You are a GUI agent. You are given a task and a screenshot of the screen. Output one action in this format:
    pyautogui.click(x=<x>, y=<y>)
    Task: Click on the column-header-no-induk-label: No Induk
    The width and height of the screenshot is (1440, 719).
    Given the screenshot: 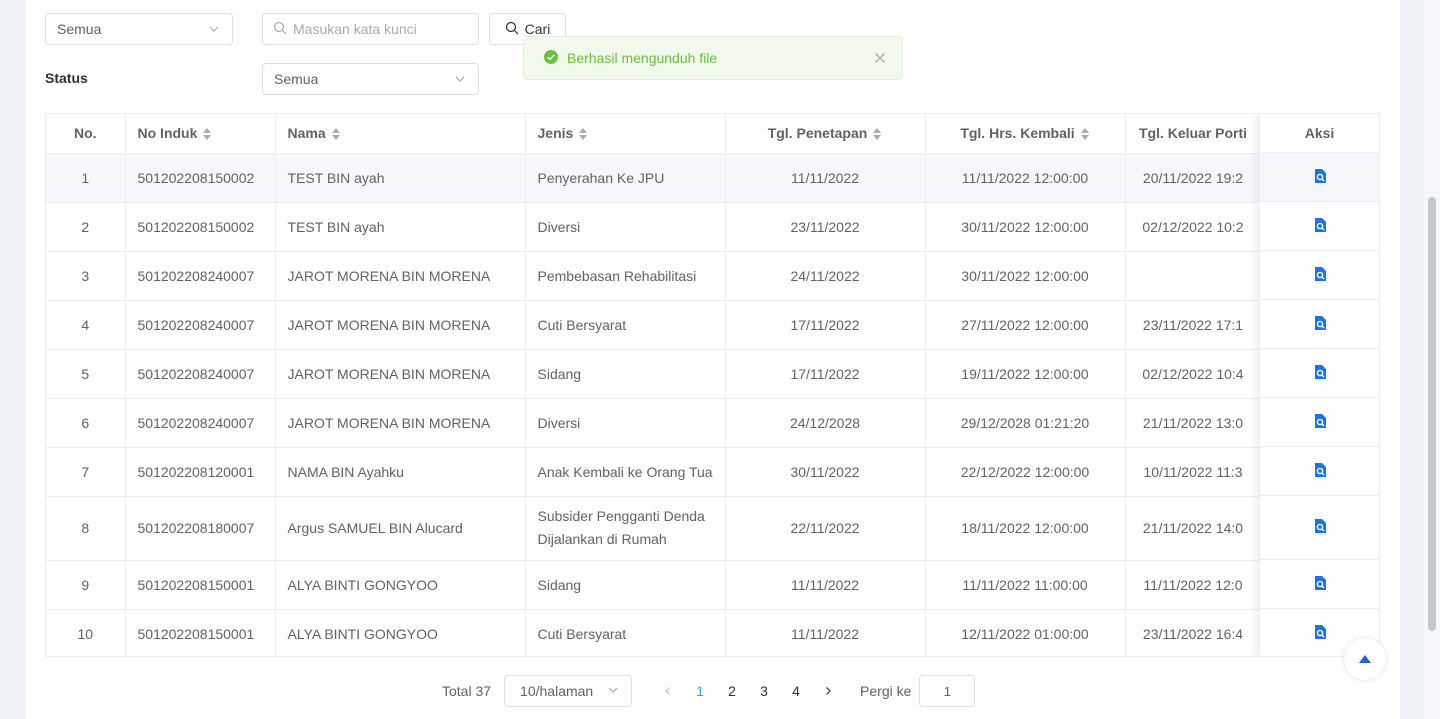 What is the action you would take?
    pyautogui.click(x=167, y=133)
    